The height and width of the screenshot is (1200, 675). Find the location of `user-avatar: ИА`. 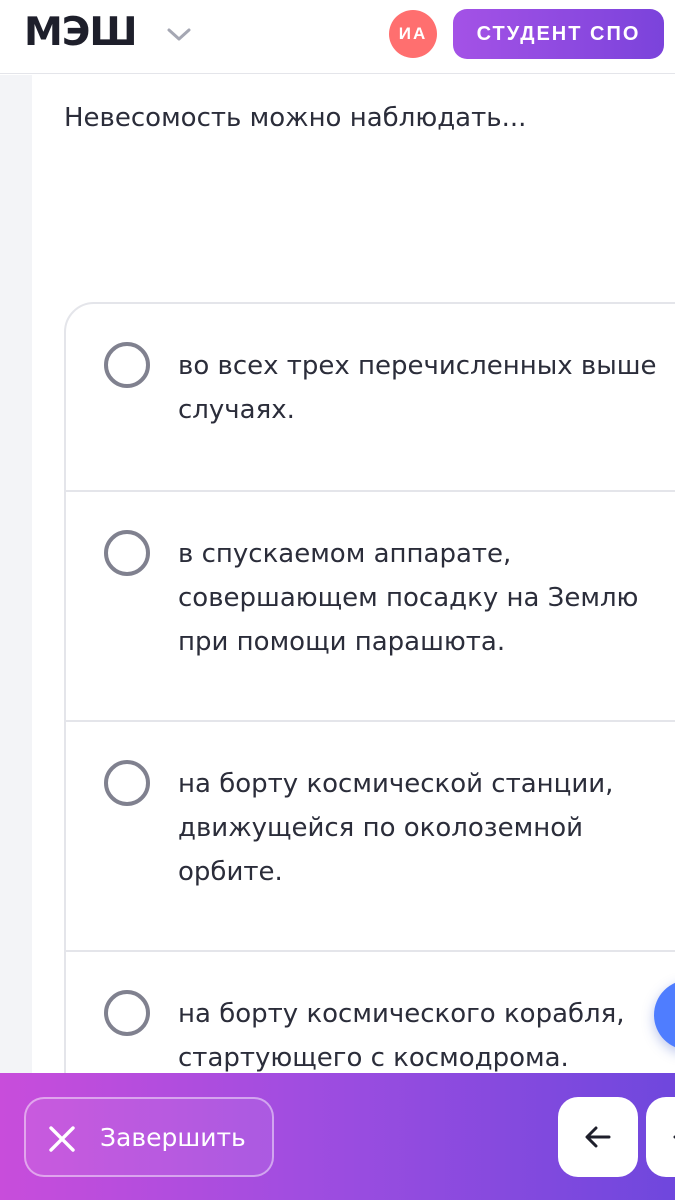

user-avatar: ИА is located at coordinates (413, 34).